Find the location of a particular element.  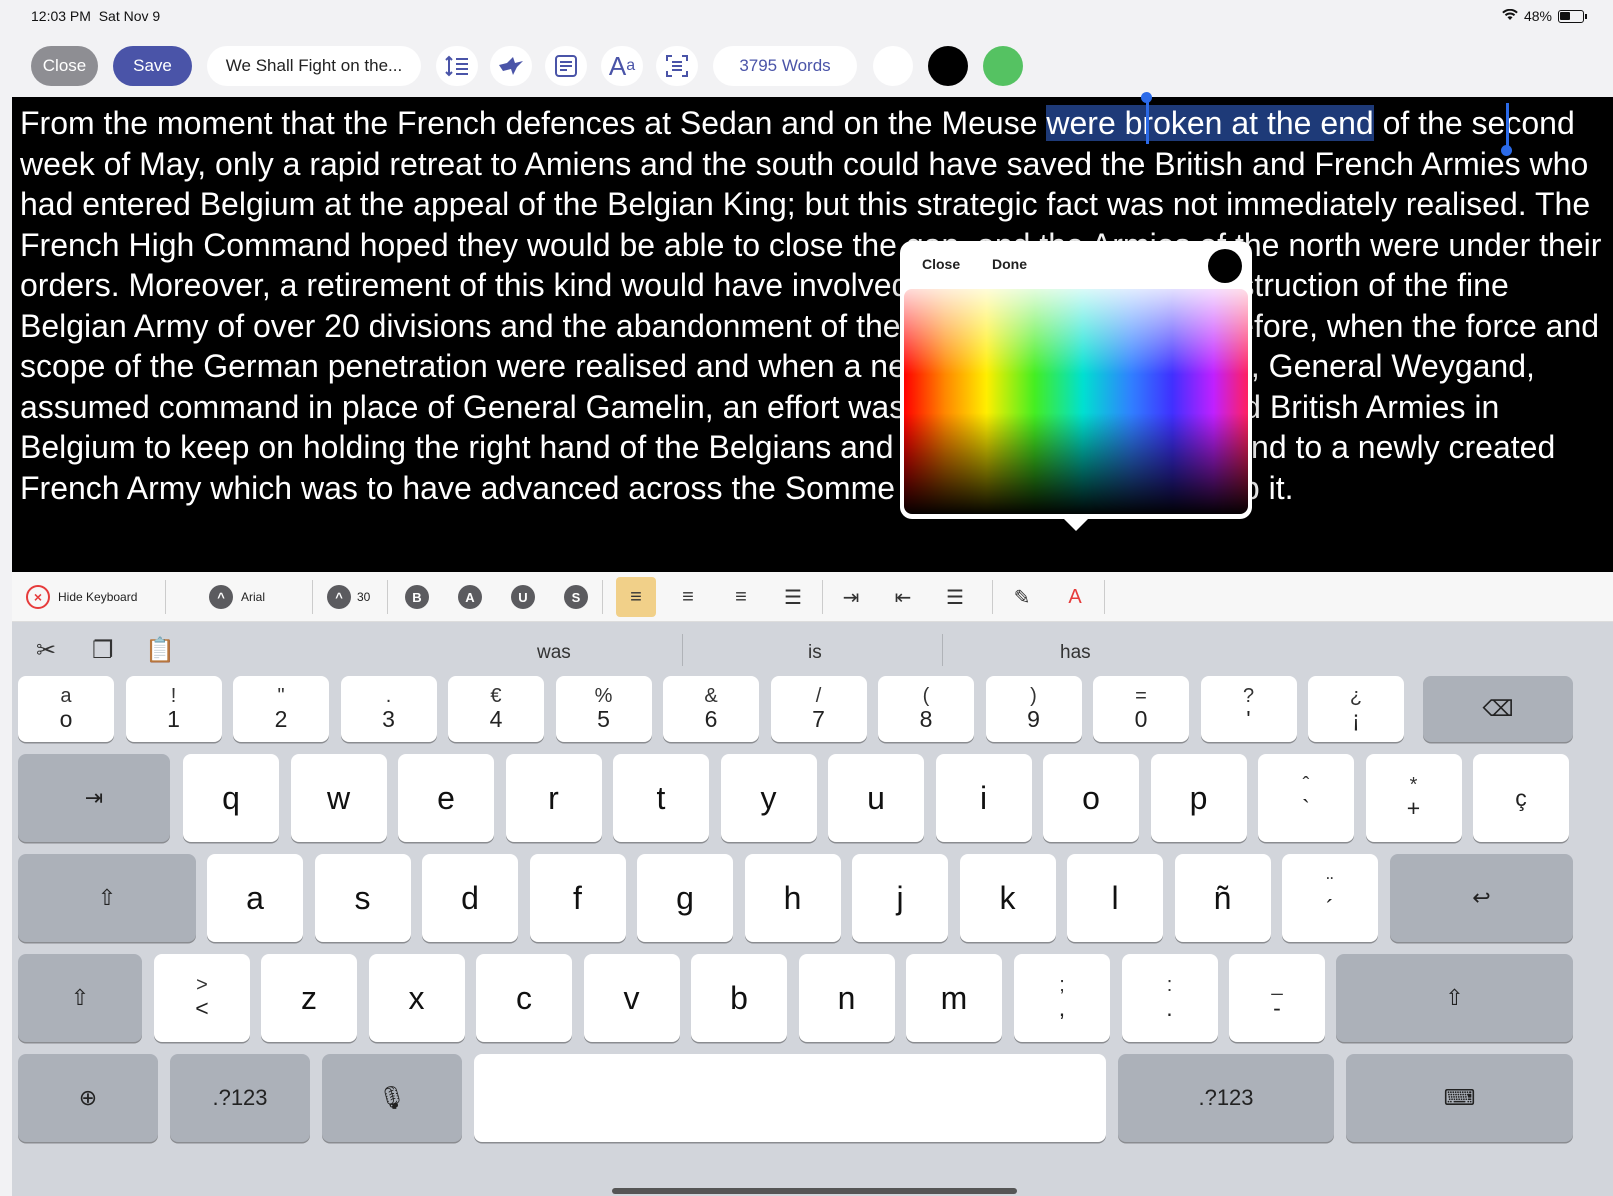

delete-key: ⌫ is located at coordinates (1498, 709).